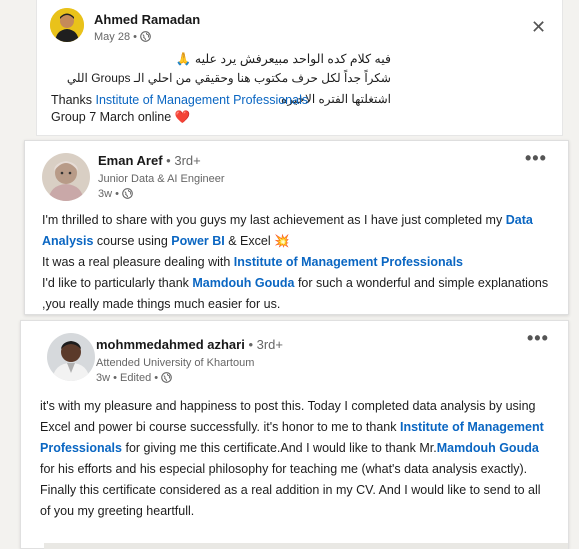 This screenshot has width=579, height=549. Describe the element at coordinates (127, 378) in the screenshot. I see `post-time-text: 3w • Edited •` at that location.